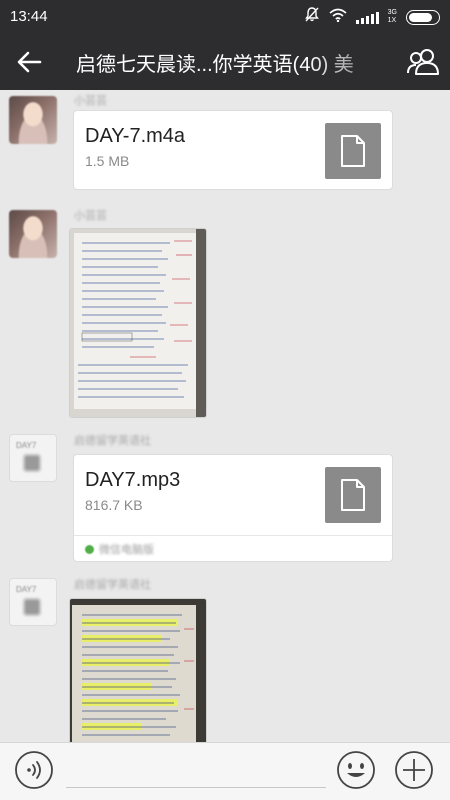 This screenshot has width=450, height=800. Describe the element at coordinates (312, 17) in the screenshot. I see `bell-off-icon` at that location.